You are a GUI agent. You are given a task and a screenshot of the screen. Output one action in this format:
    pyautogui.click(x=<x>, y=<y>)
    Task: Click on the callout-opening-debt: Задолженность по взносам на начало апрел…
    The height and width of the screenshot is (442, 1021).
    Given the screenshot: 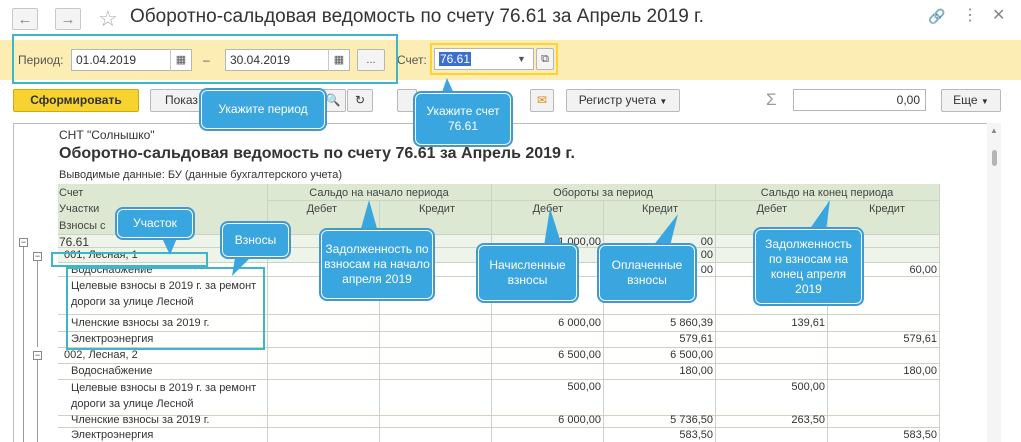 What is the action you would take?
    pyautogui.click(x=377, y=264)
    